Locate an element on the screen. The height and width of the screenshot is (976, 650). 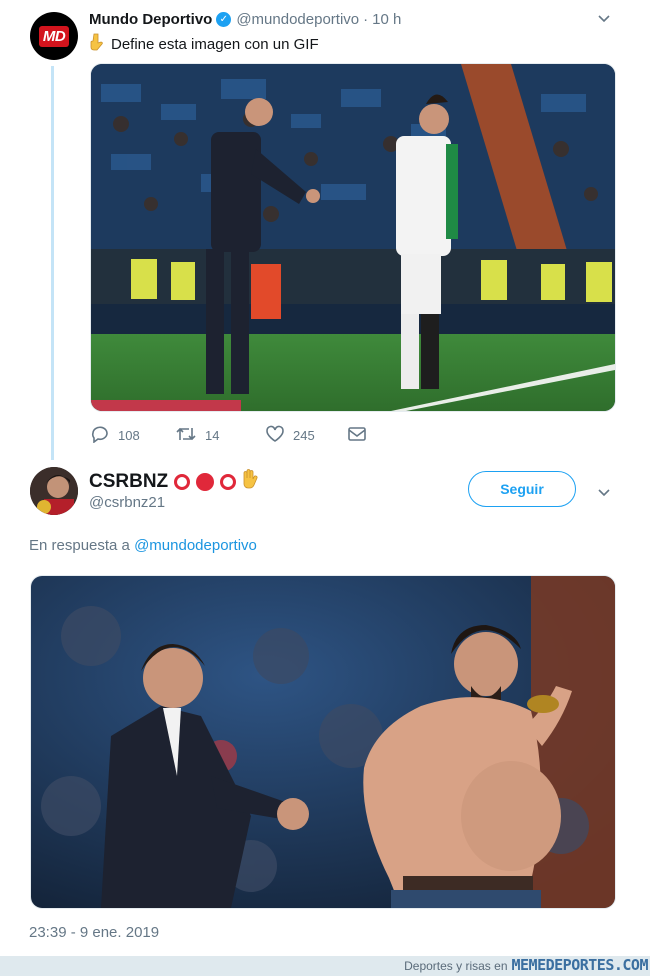
tweet2-author-name-row: CSRBNZ is located at coordinates (173, 482).